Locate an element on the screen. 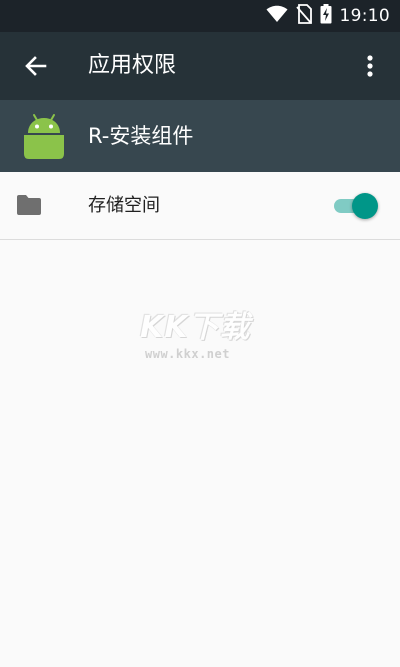 Image resolution: width=400 pixels, height=667 pixels. back-button is located at coordinates (36, 66).